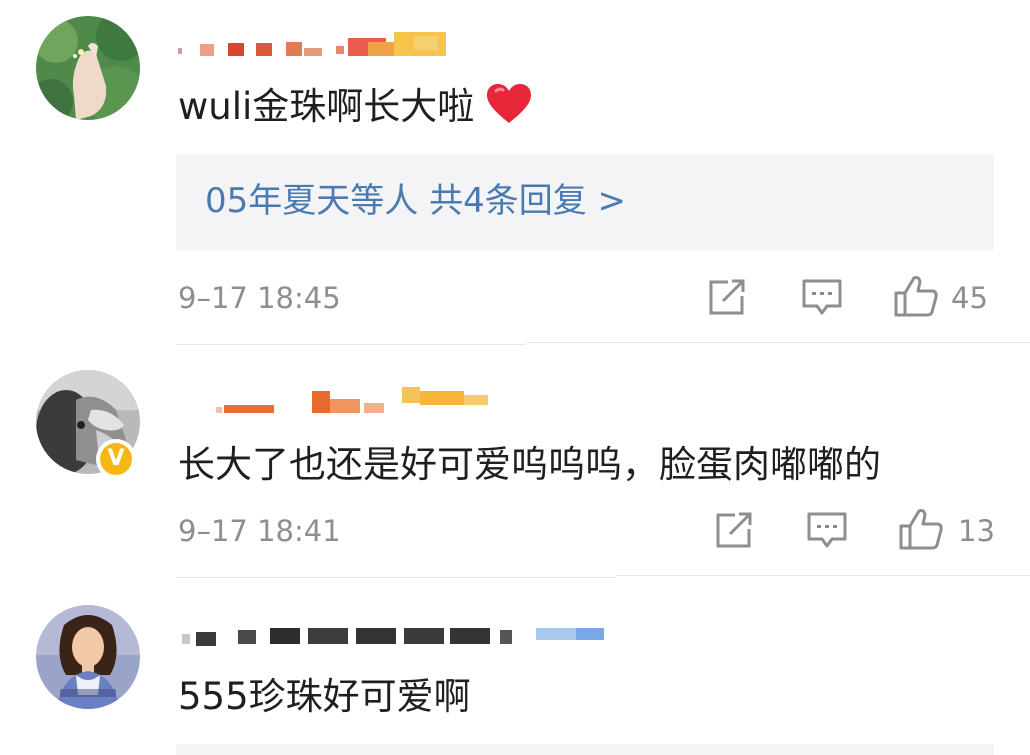  What do you see at coordinates (585, 749) in the screenshot?
I see `reply-summary-box` at bounding box center [585, 749].